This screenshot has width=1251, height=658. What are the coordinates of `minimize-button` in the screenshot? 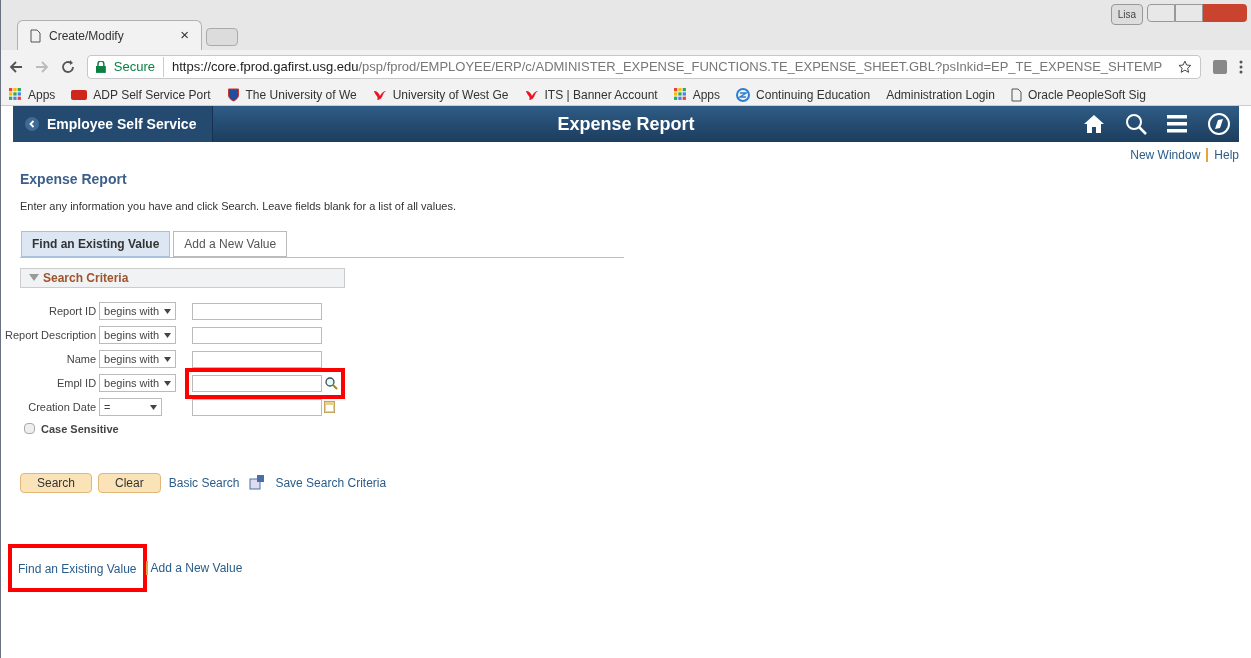 It's located at (1161, 13).